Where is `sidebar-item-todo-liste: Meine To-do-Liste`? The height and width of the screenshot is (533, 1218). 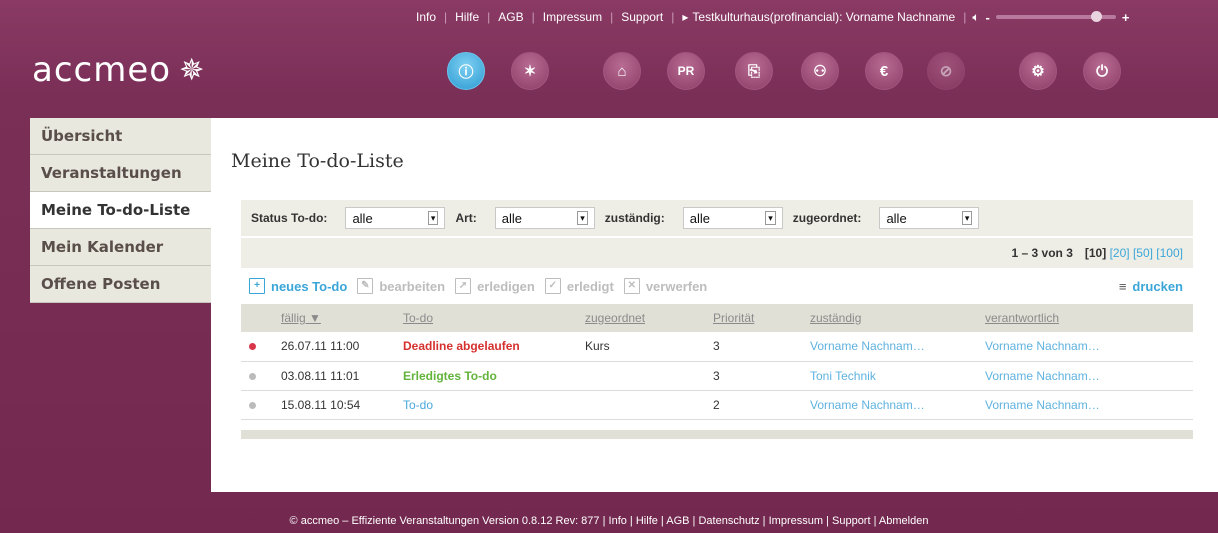 sidebar-item-todo-liste: Meine To-do-Liste is located at coordinates (120, 210).